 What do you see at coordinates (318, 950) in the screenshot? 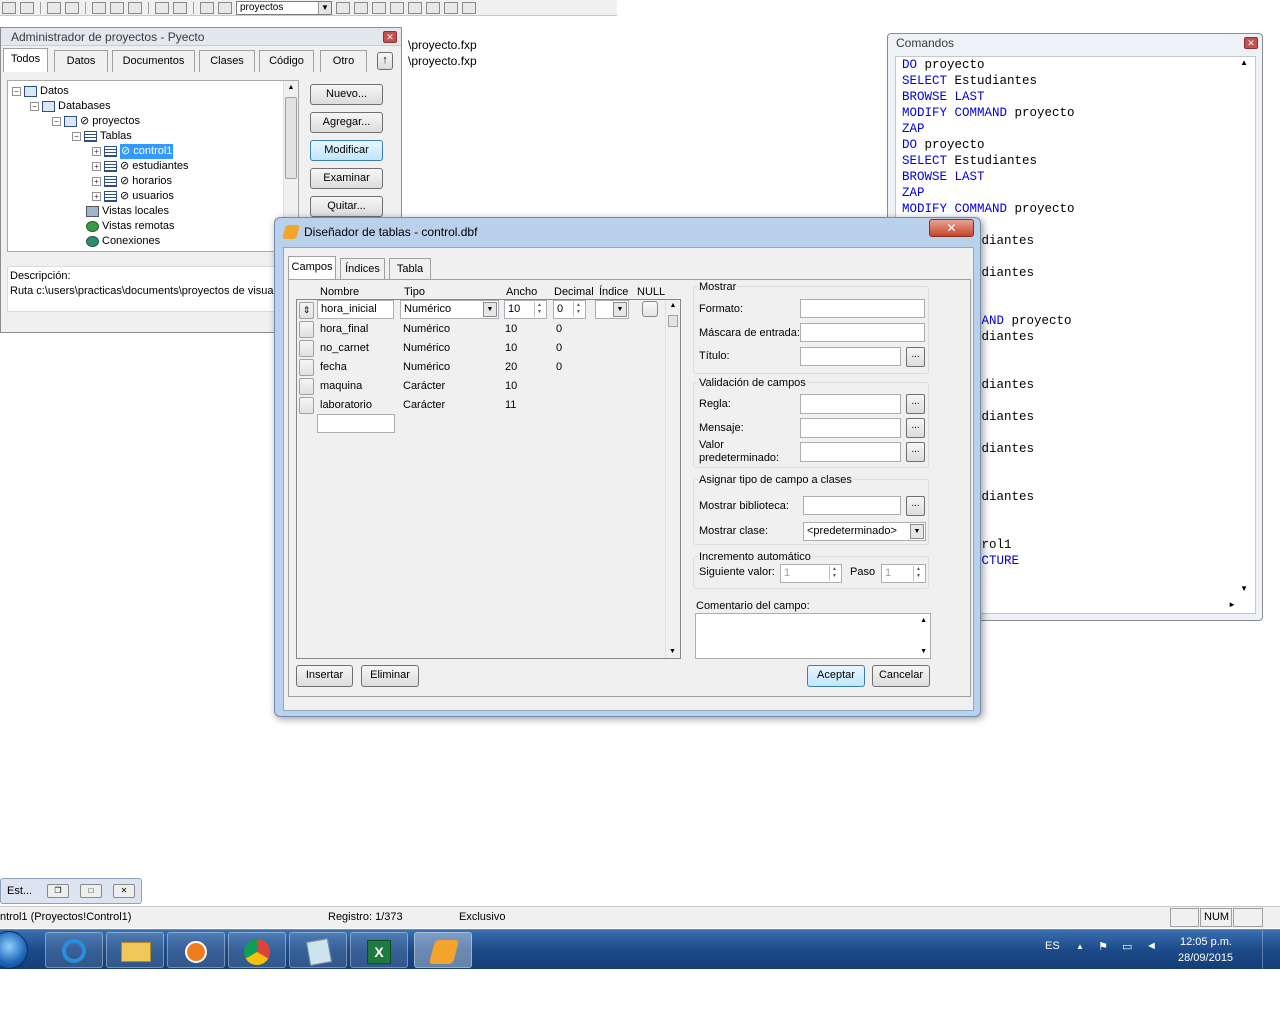
I see `taskbar-notes` at bounding box center [318, 950].